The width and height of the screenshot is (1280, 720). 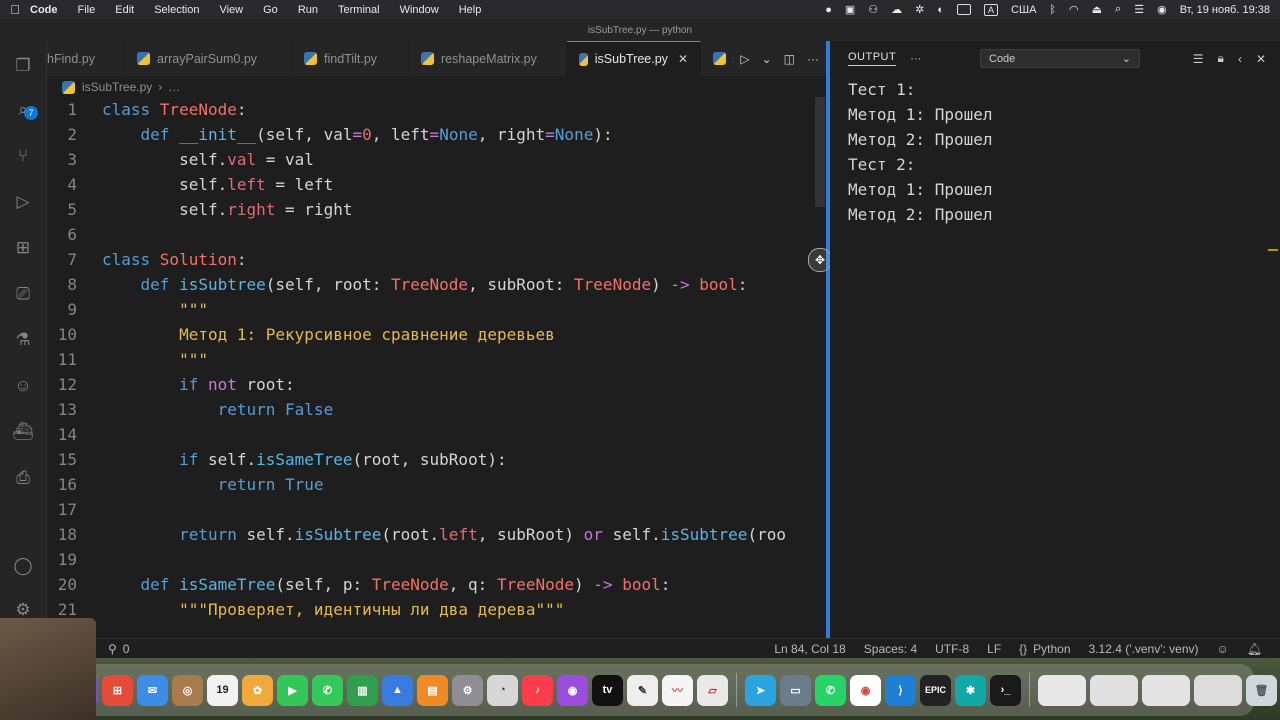 I want to click on menu-view: View, so click(x=231, y=10).